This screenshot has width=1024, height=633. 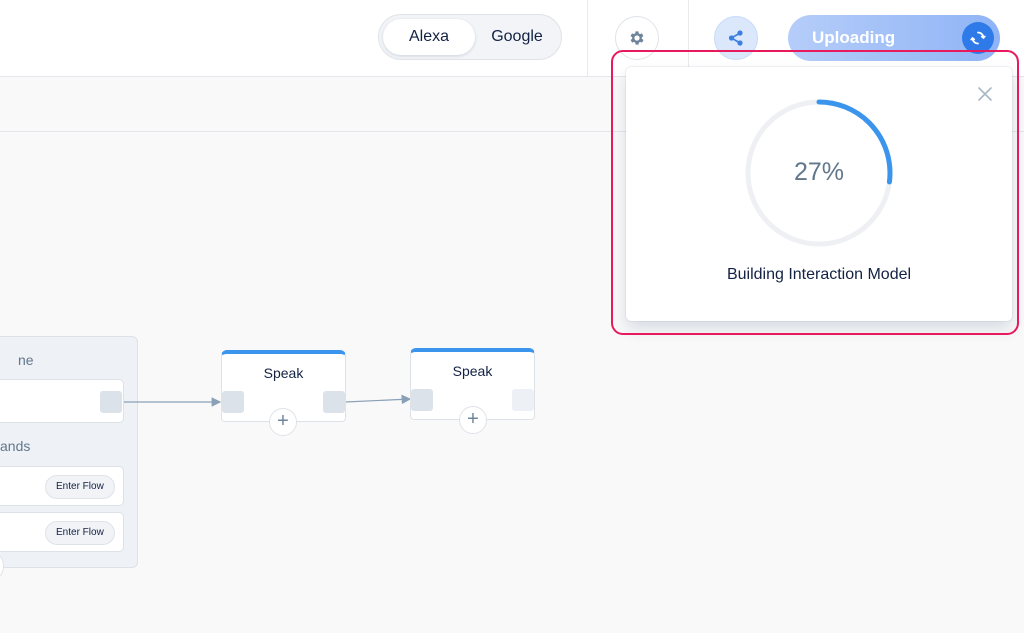 What do you see at coordinates (378, 399) in the screenshot?
I see `connector-line` at bounding box center [378, 399].